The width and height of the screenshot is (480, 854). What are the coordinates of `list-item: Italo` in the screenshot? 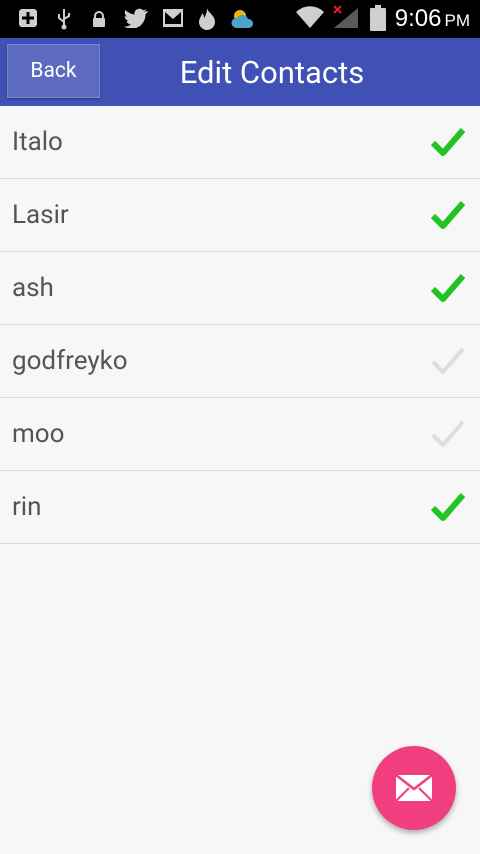 It's located at (240, 142).